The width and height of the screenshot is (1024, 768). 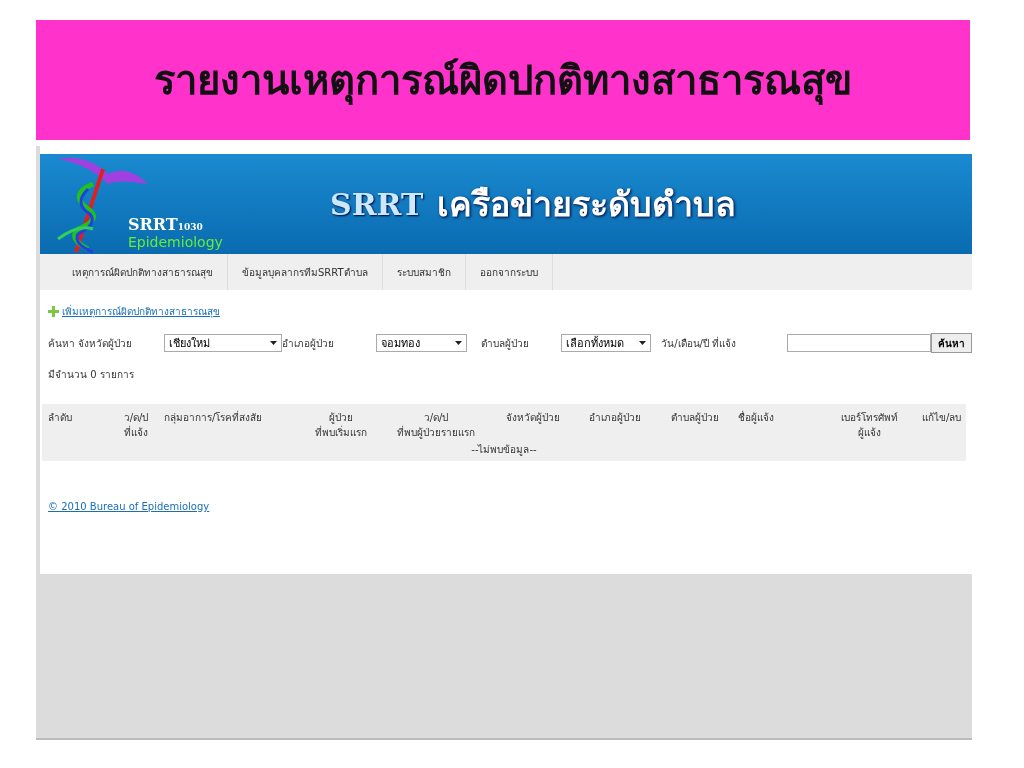 What do you see at coordinates (533, 418) in the screenshot?
I see `column-header: จังหวัดผู้ป่วย` at bounding box center [533, 418].